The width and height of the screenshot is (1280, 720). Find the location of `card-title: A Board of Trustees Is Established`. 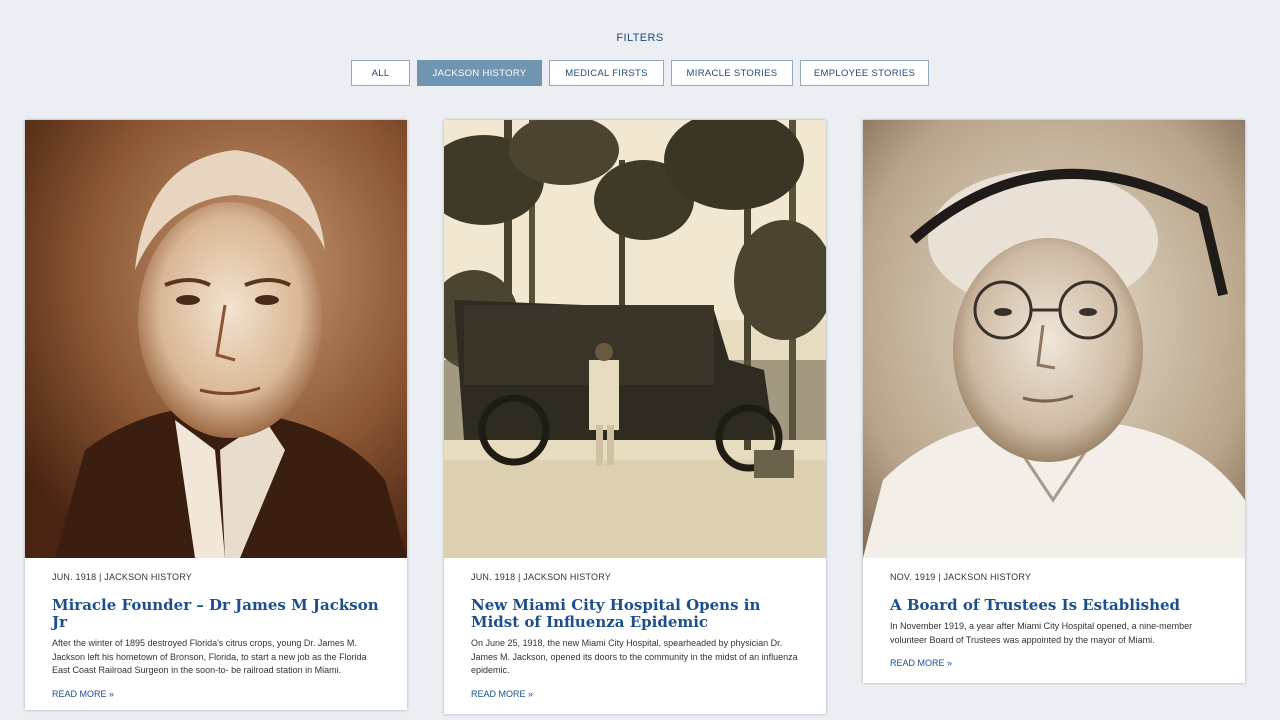

card-title: A Board of Trustees Is Established is located at coordinates (1054, 605).